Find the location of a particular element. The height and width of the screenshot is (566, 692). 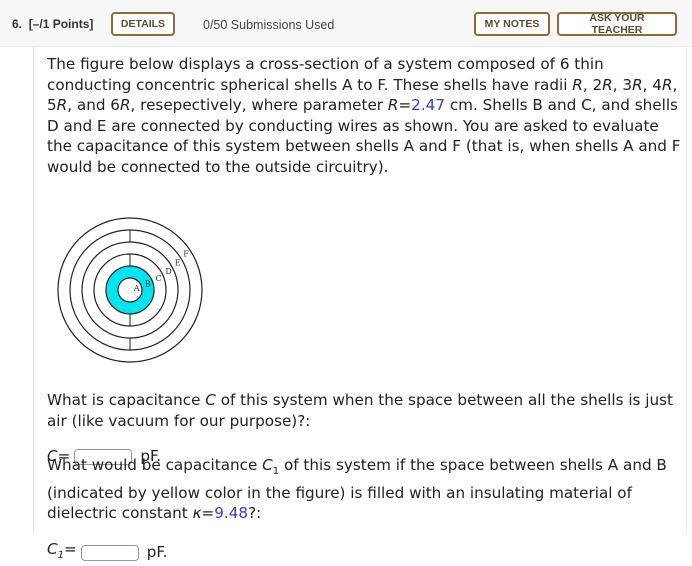

q2-text-3: ?: is located at coordinates (255, 513).